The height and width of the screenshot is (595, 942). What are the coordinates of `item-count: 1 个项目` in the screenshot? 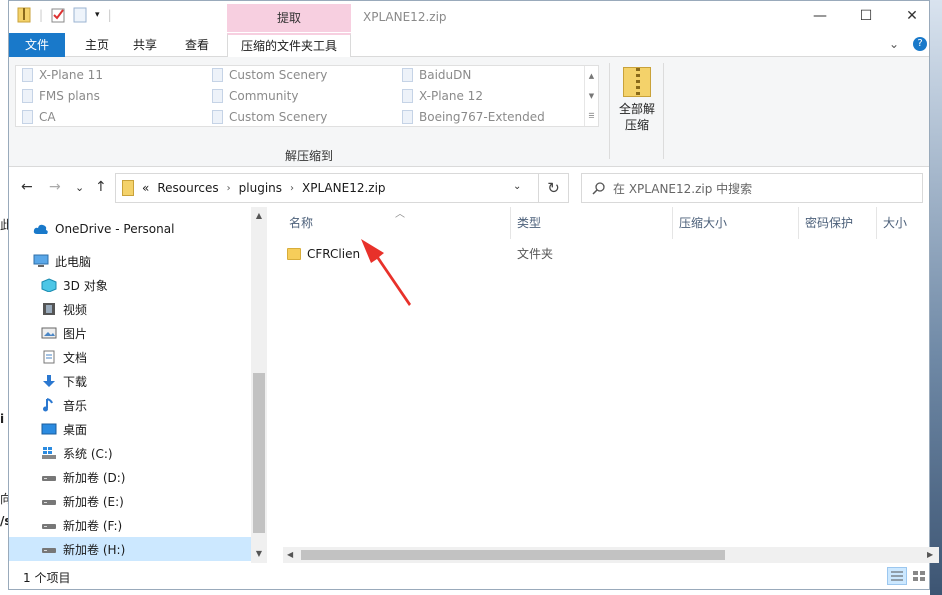 It's located at (47, 578).